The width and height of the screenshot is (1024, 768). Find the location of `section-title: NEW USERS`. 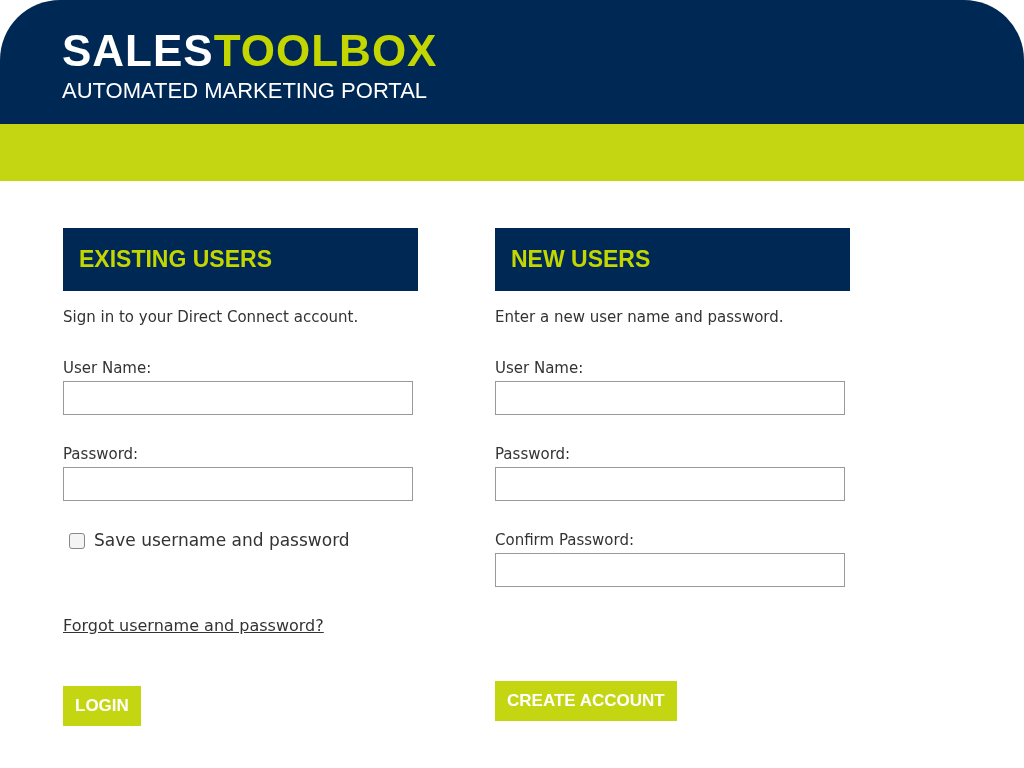

section-title: NEW USERS is located at coordinates (581, 260).